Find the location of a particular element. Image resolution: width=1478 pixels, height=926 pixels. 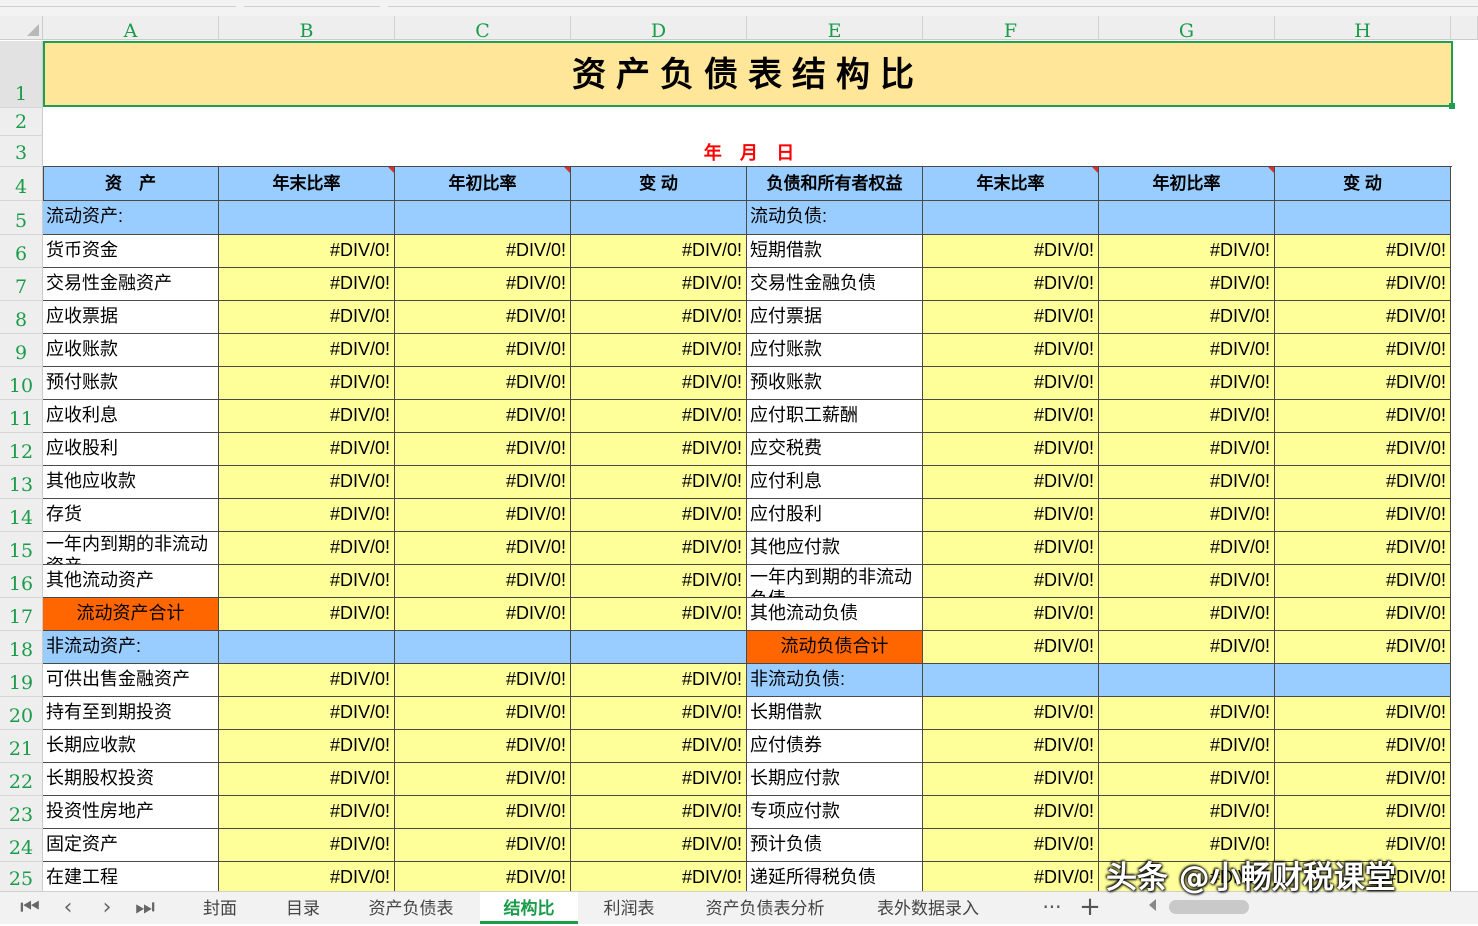

value-cell-g13: #DIV/0! is located at coordinates (1187, 482).